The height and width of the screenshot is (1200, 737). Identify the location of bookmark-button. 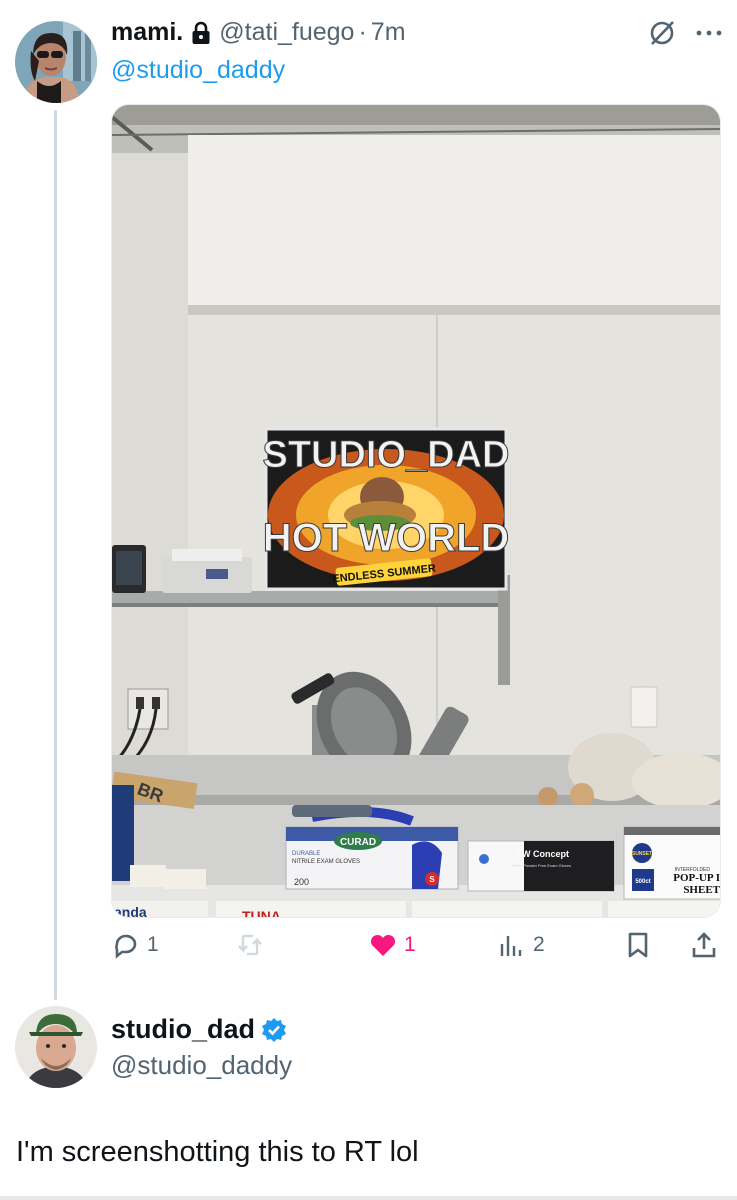
(638, 945).